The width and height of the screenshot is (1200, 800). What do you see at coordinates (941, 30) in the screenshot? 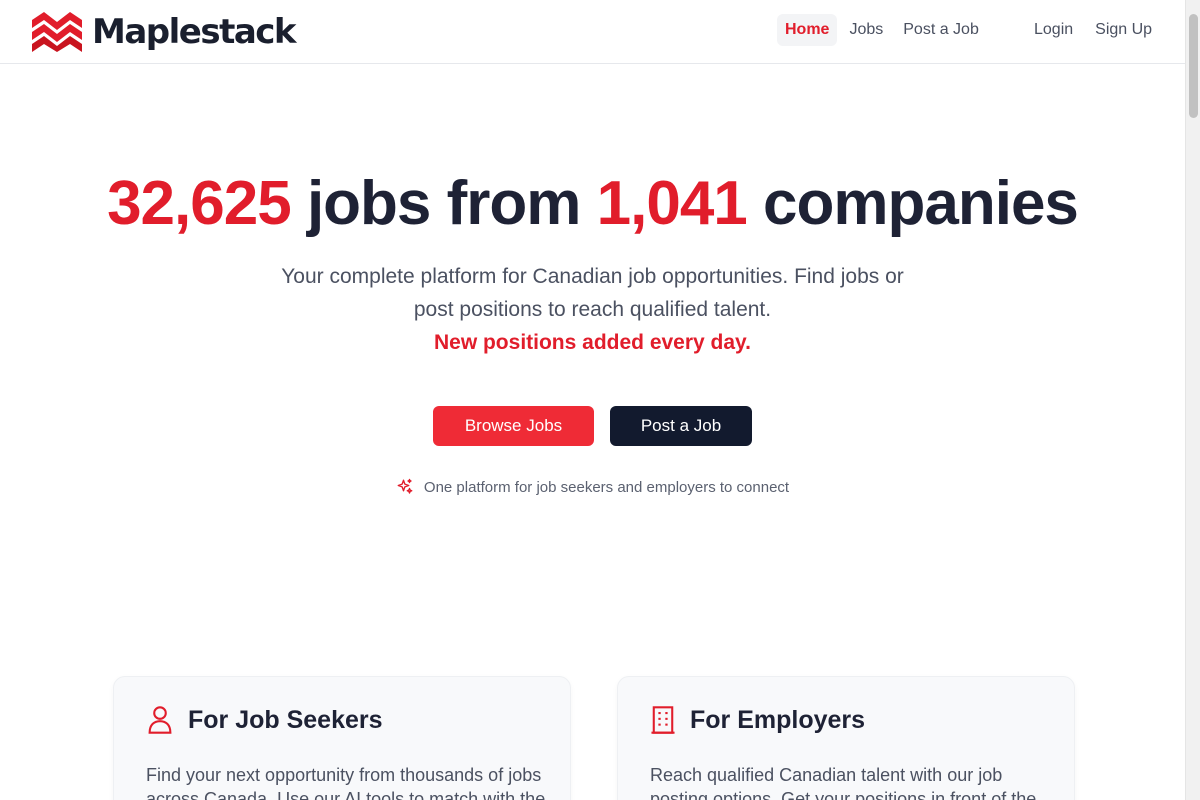
I see `nav-post-a-job: Post a Job` at bounding box center [941, 30].